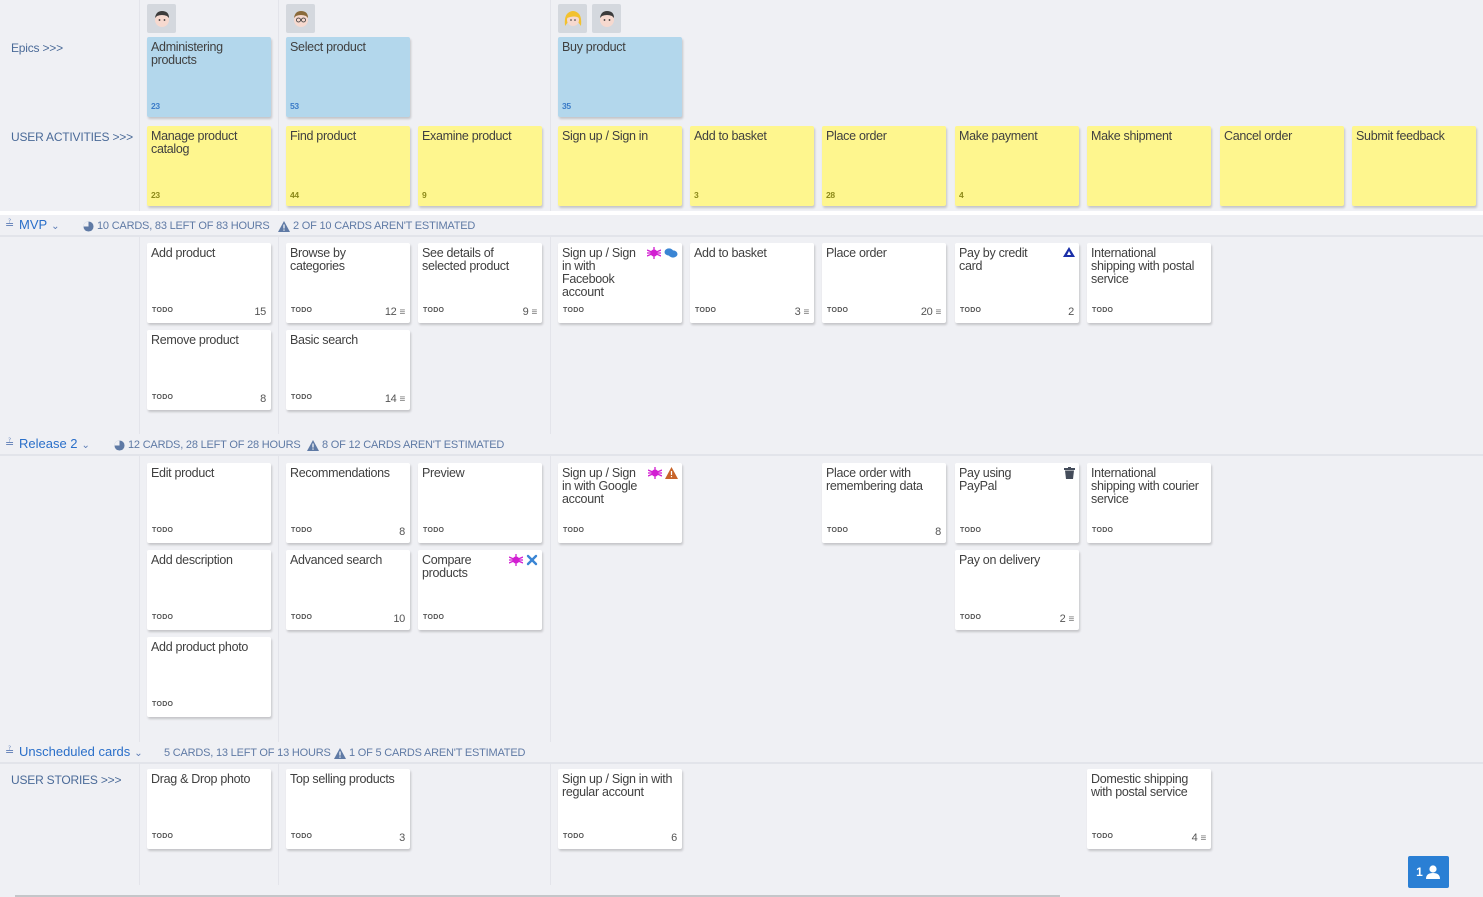  What do you see at coordinates (209, 370) in the screenshot?
I see `story-card: Remove product TODO 8` at bounding box center [209, 370].